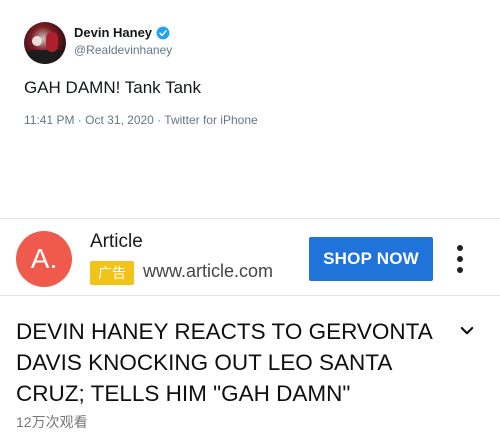 The image size is (500, 446). What do you see at coordinates (163, 32) in the screenshot?
I see `verified-badge-icon` at bounding box center [163, 32].